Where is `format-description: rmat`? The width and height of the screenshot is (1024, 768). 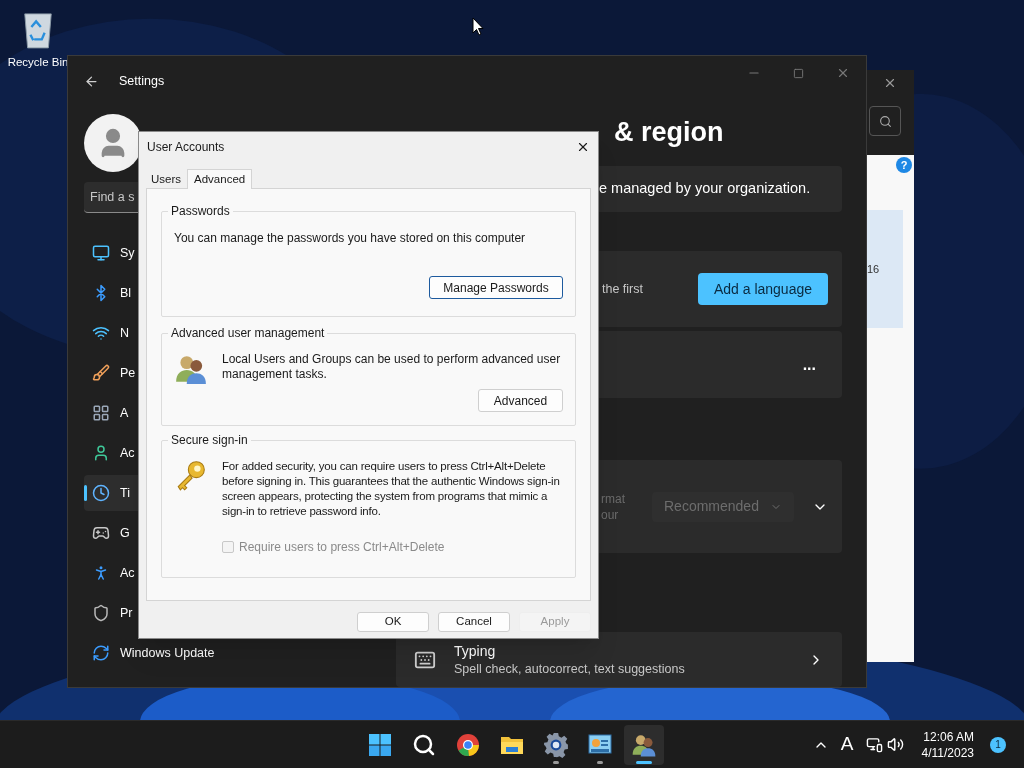
format-description: rmat is located at coordinates (613, 498).